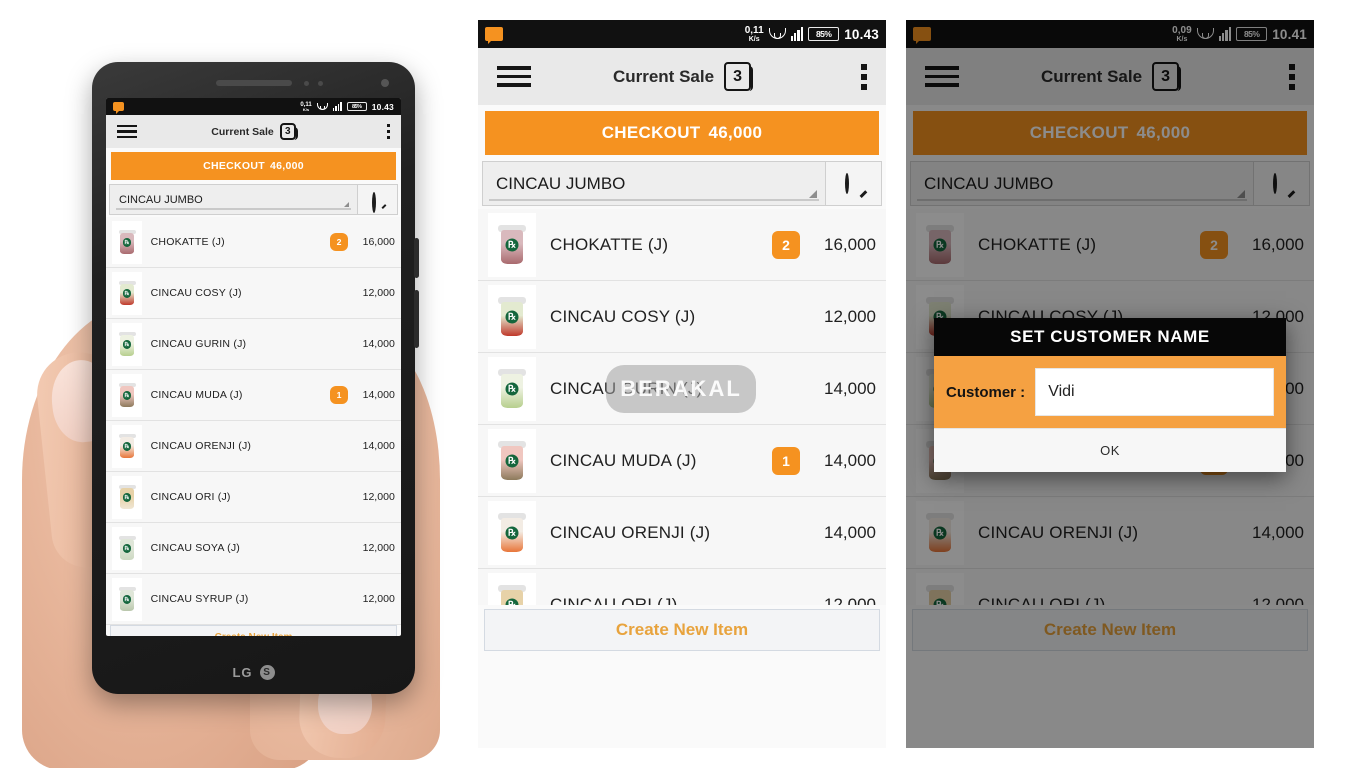 This screenshot has width=1366, height=768. What do you see at coordinates (682, 76) in the screenshot?
I see `app-bar: Current Sale 3` at bounding box center [682, 76].